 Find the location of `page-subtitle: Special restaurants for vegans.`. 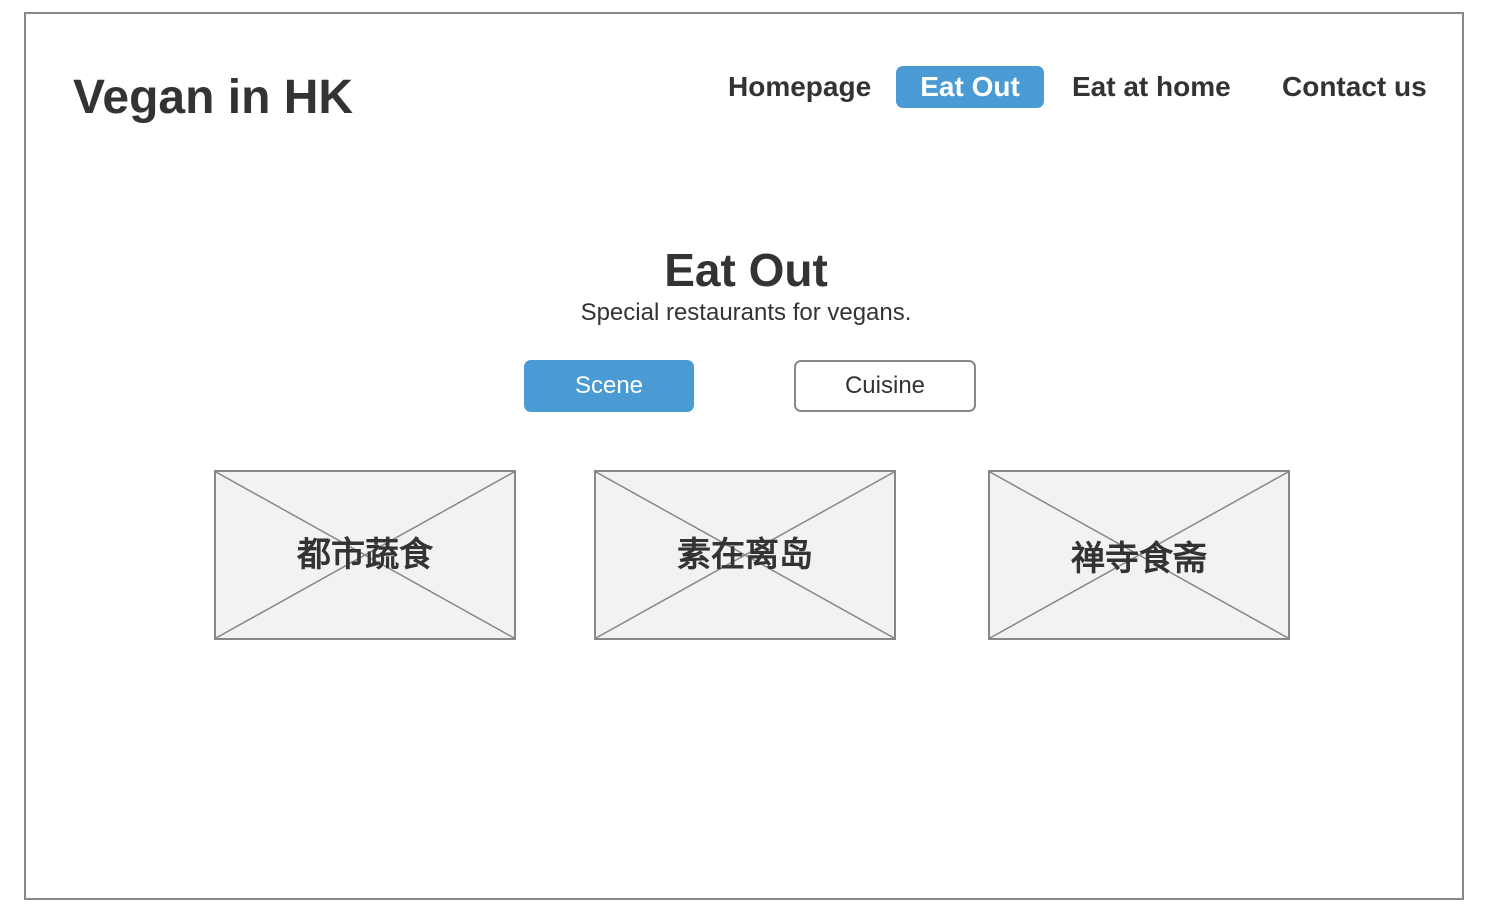

page-subtitle: Special restaurants for vegans. is located at coordinates (746, 312).